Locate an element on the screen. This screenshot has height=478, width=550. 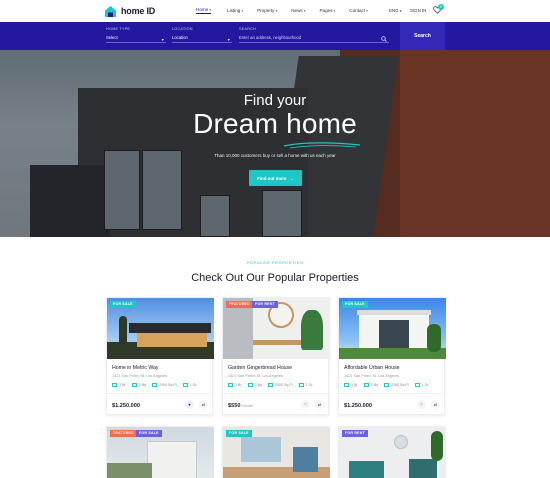
search-field: SEARCH Enter an address, neighbourhood is located at coordinates (270, 33).